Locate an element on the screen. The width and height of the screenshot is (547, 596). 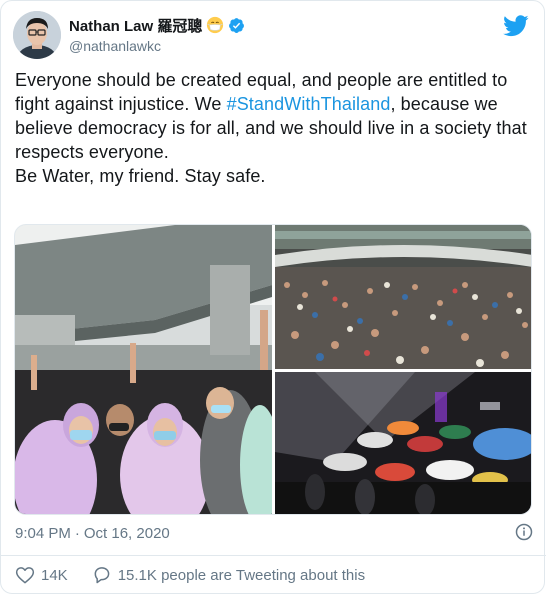
tweet-meta: 9:04 PM · Oct 16, 2020 is located at coordinates (274, 533).